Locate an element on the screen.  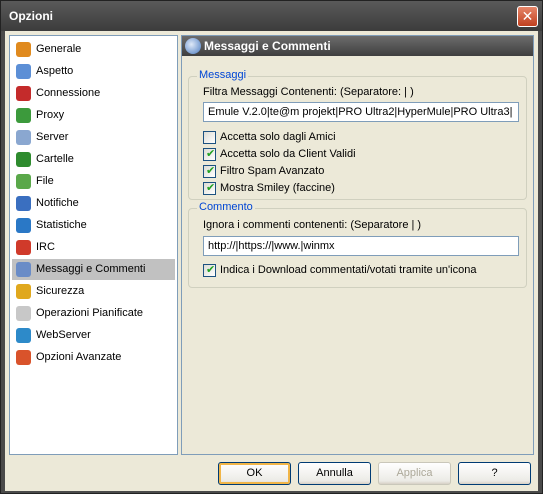
comments-legend: Commento is located at coordinates (226, 207).